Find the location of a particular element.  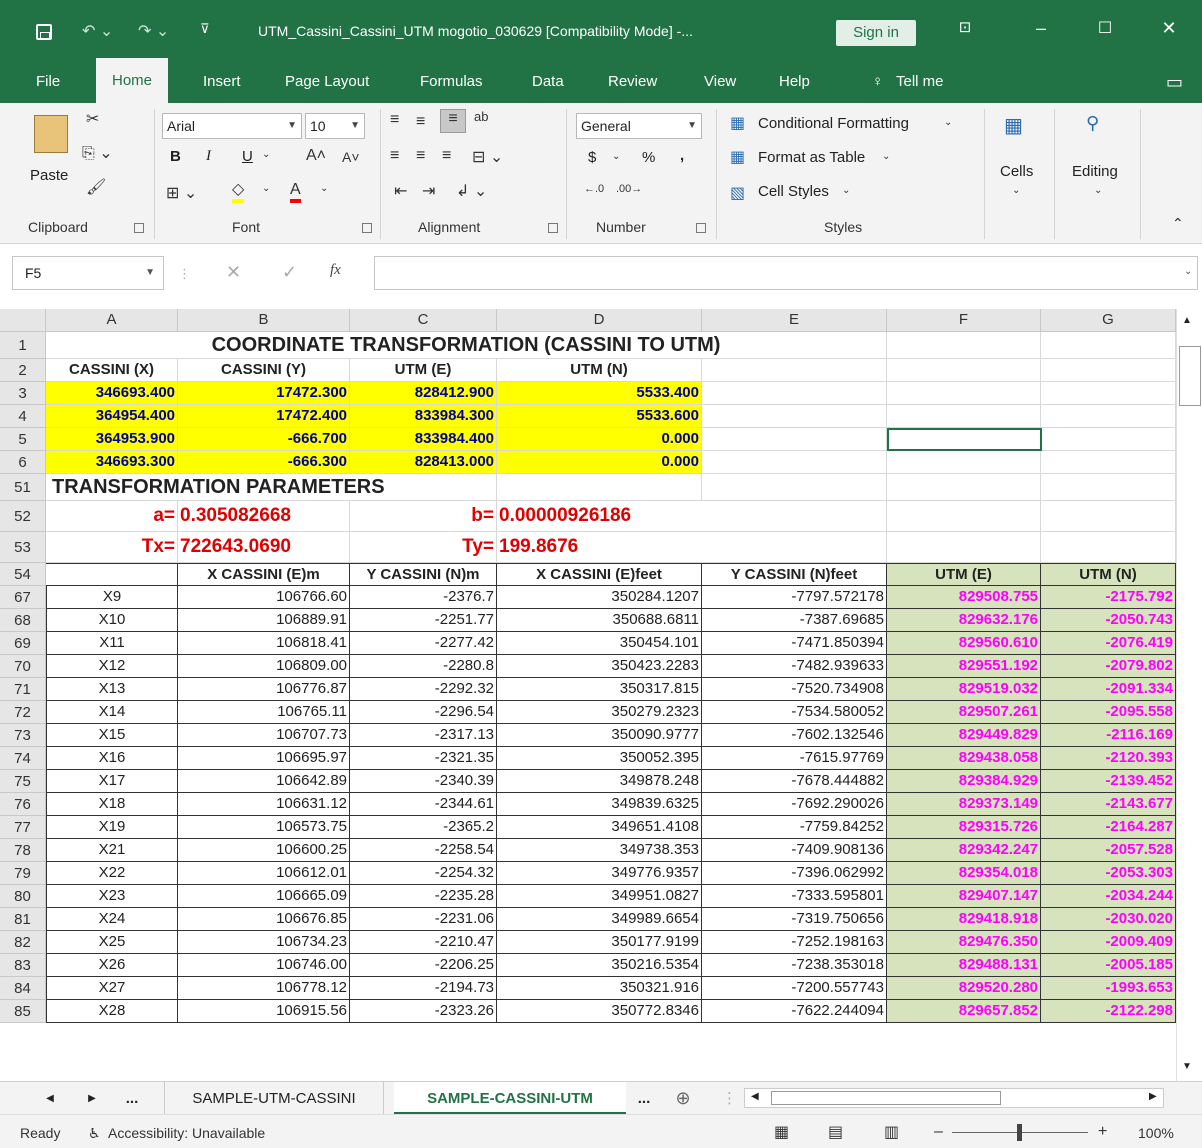

data-cell: 350317.815 is located at coordinates (599, 689).